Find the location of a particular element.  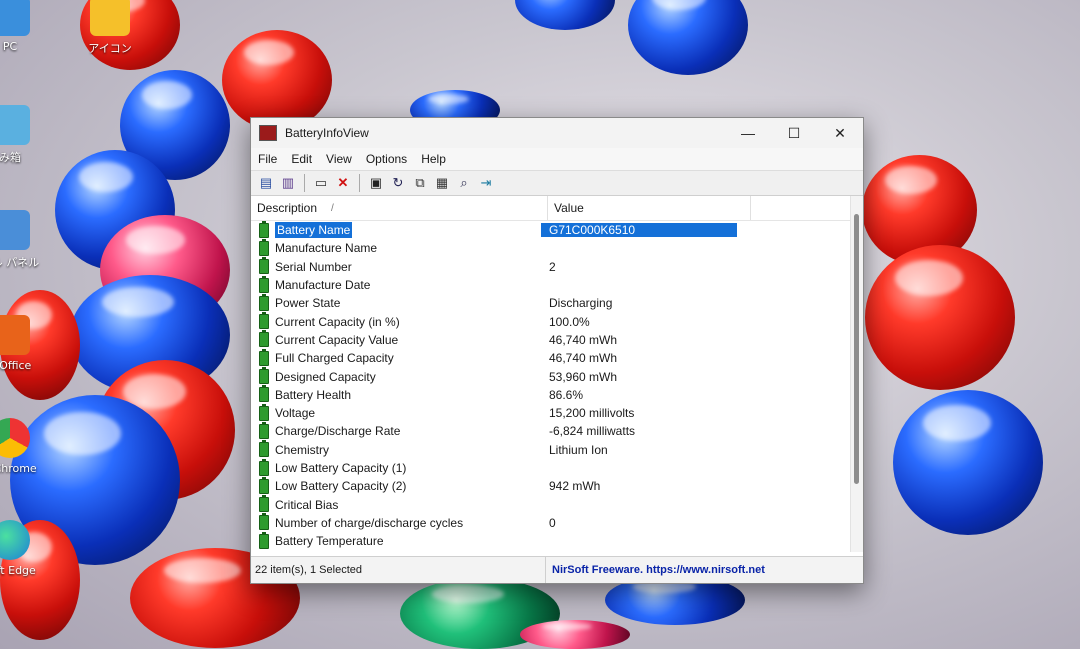

status-item-count: 22 item(s), 1 Selected is located at coordinates (398, 570).